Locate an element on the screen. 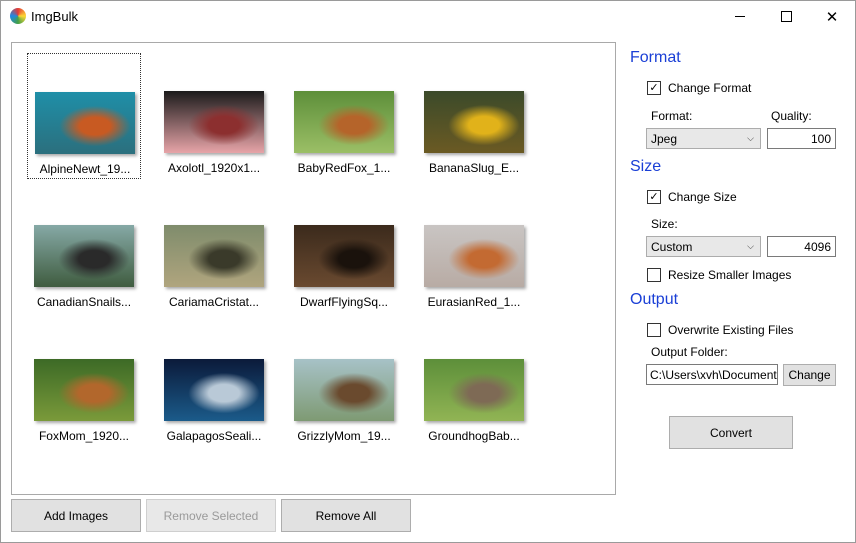 Image resolution: width=856 pixels, height=543 pixels. remove-all-button: Remove All is located at coordinates (346, 515).